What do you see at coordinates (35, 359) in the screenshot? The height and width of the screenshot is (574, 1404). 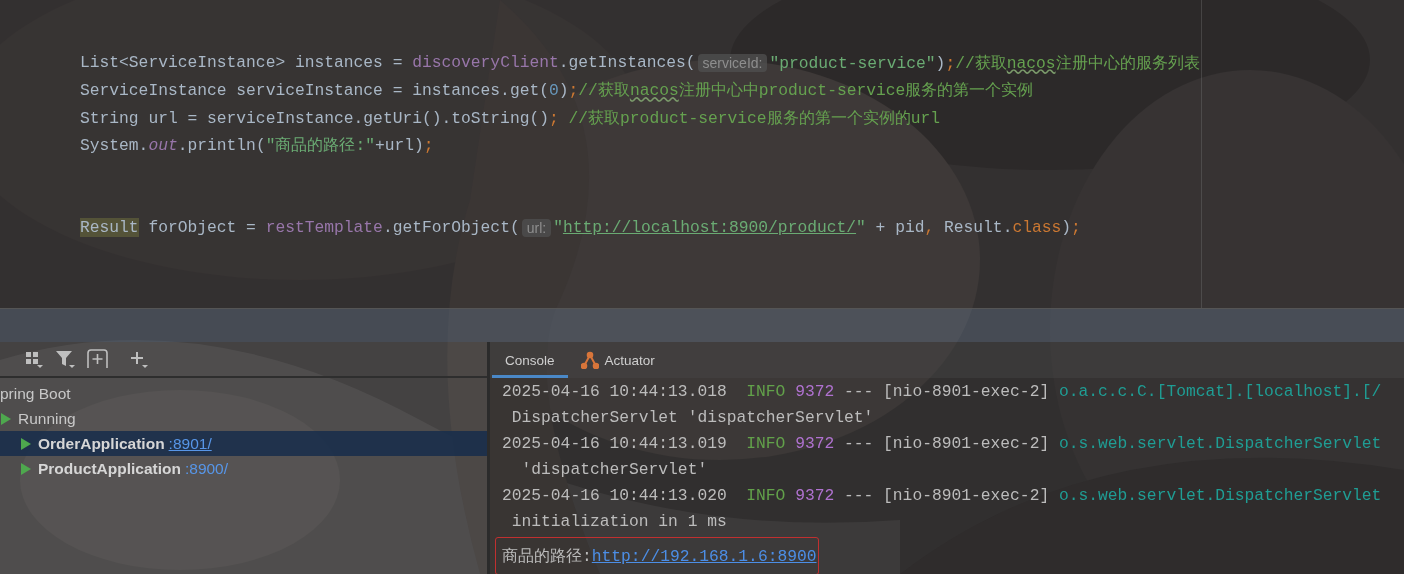 I see `grid-icon` at bounding box center [35, 359].